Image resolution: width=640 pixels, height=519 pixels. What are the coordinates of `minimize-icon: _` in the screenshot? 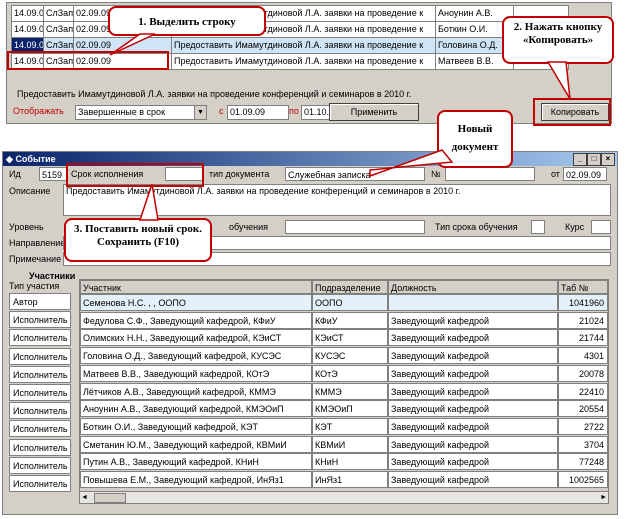 It's located at (580, 159).